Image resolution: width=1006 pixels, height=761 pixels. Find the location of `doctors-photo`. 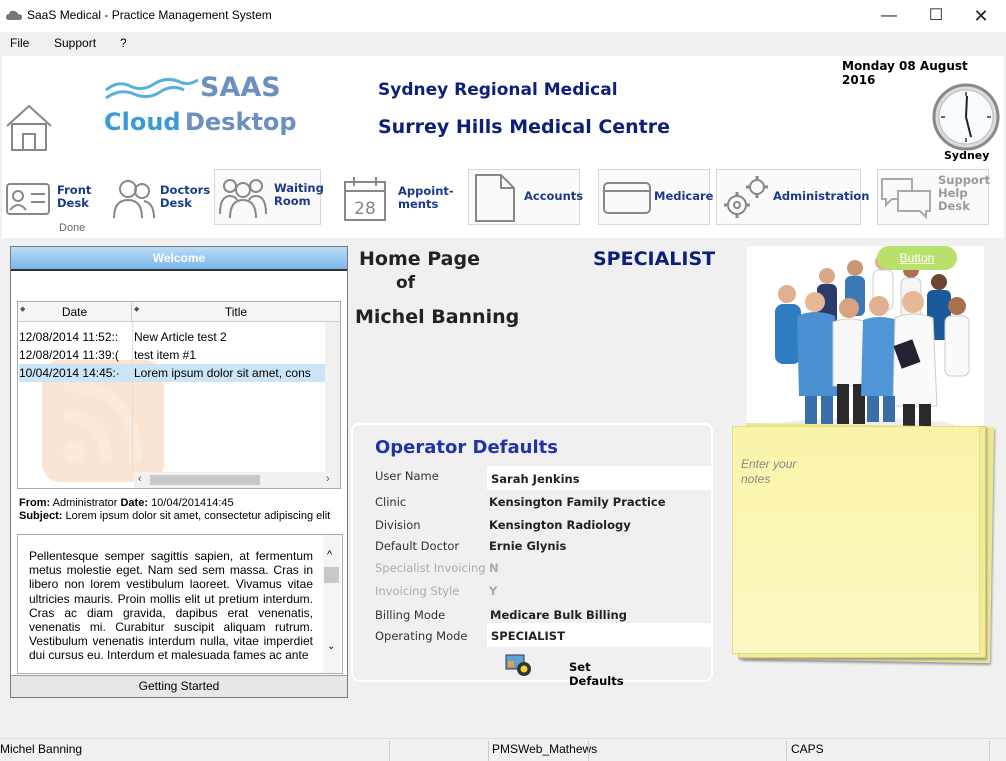

doctors-photo is located at coordinates (865, 340).